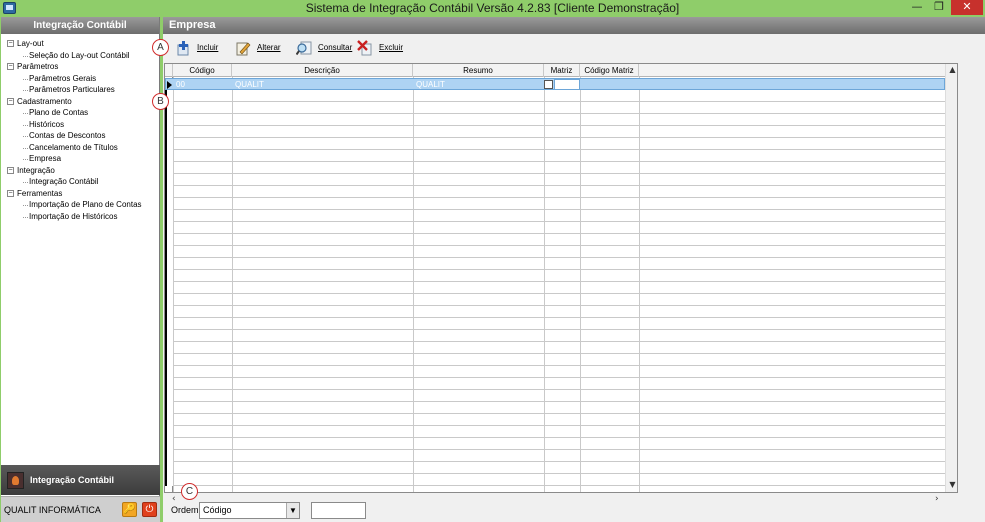  Describe the element at coordinates (64, 181) in the screenshot. I see `tree-item-label: Integração Contábil` at that location.